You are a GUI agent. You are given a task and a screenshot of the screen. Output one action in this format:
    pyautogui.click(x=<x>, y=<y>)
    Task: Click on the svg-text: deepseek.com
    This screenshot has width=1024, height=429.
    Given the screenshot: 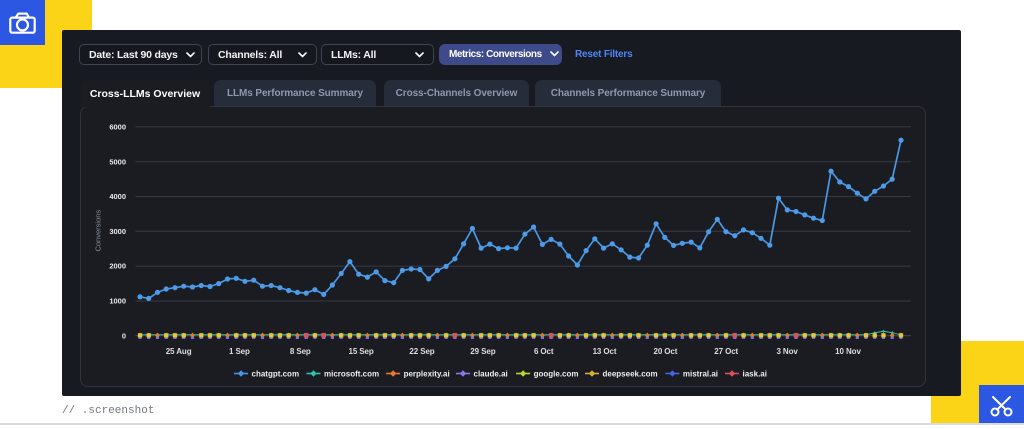 What is the action you would take?
    pyautogui.click(x=630, y=374)
    